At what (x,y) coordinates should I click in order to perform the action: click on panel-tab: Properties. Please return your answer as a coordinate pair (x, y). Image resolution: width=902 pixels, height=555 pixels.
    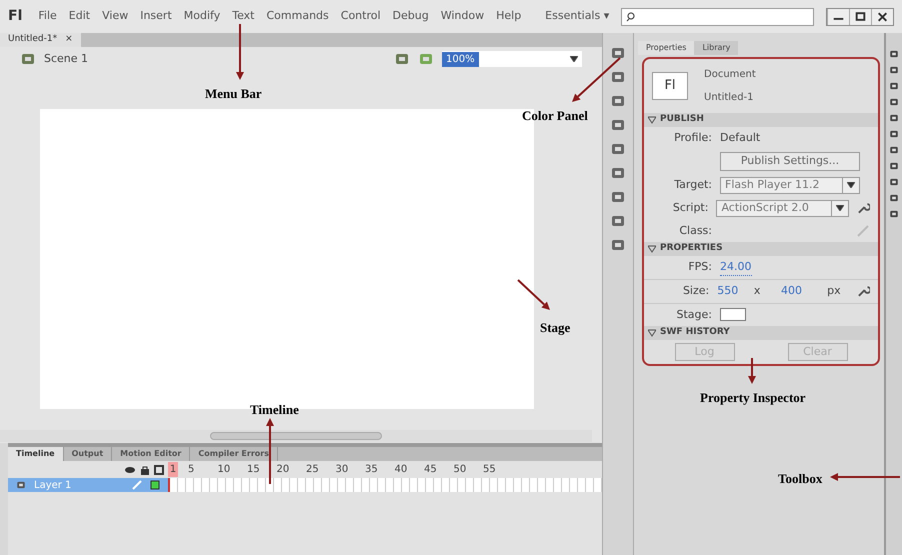
    Looking at the image, I should click on (666, 48).